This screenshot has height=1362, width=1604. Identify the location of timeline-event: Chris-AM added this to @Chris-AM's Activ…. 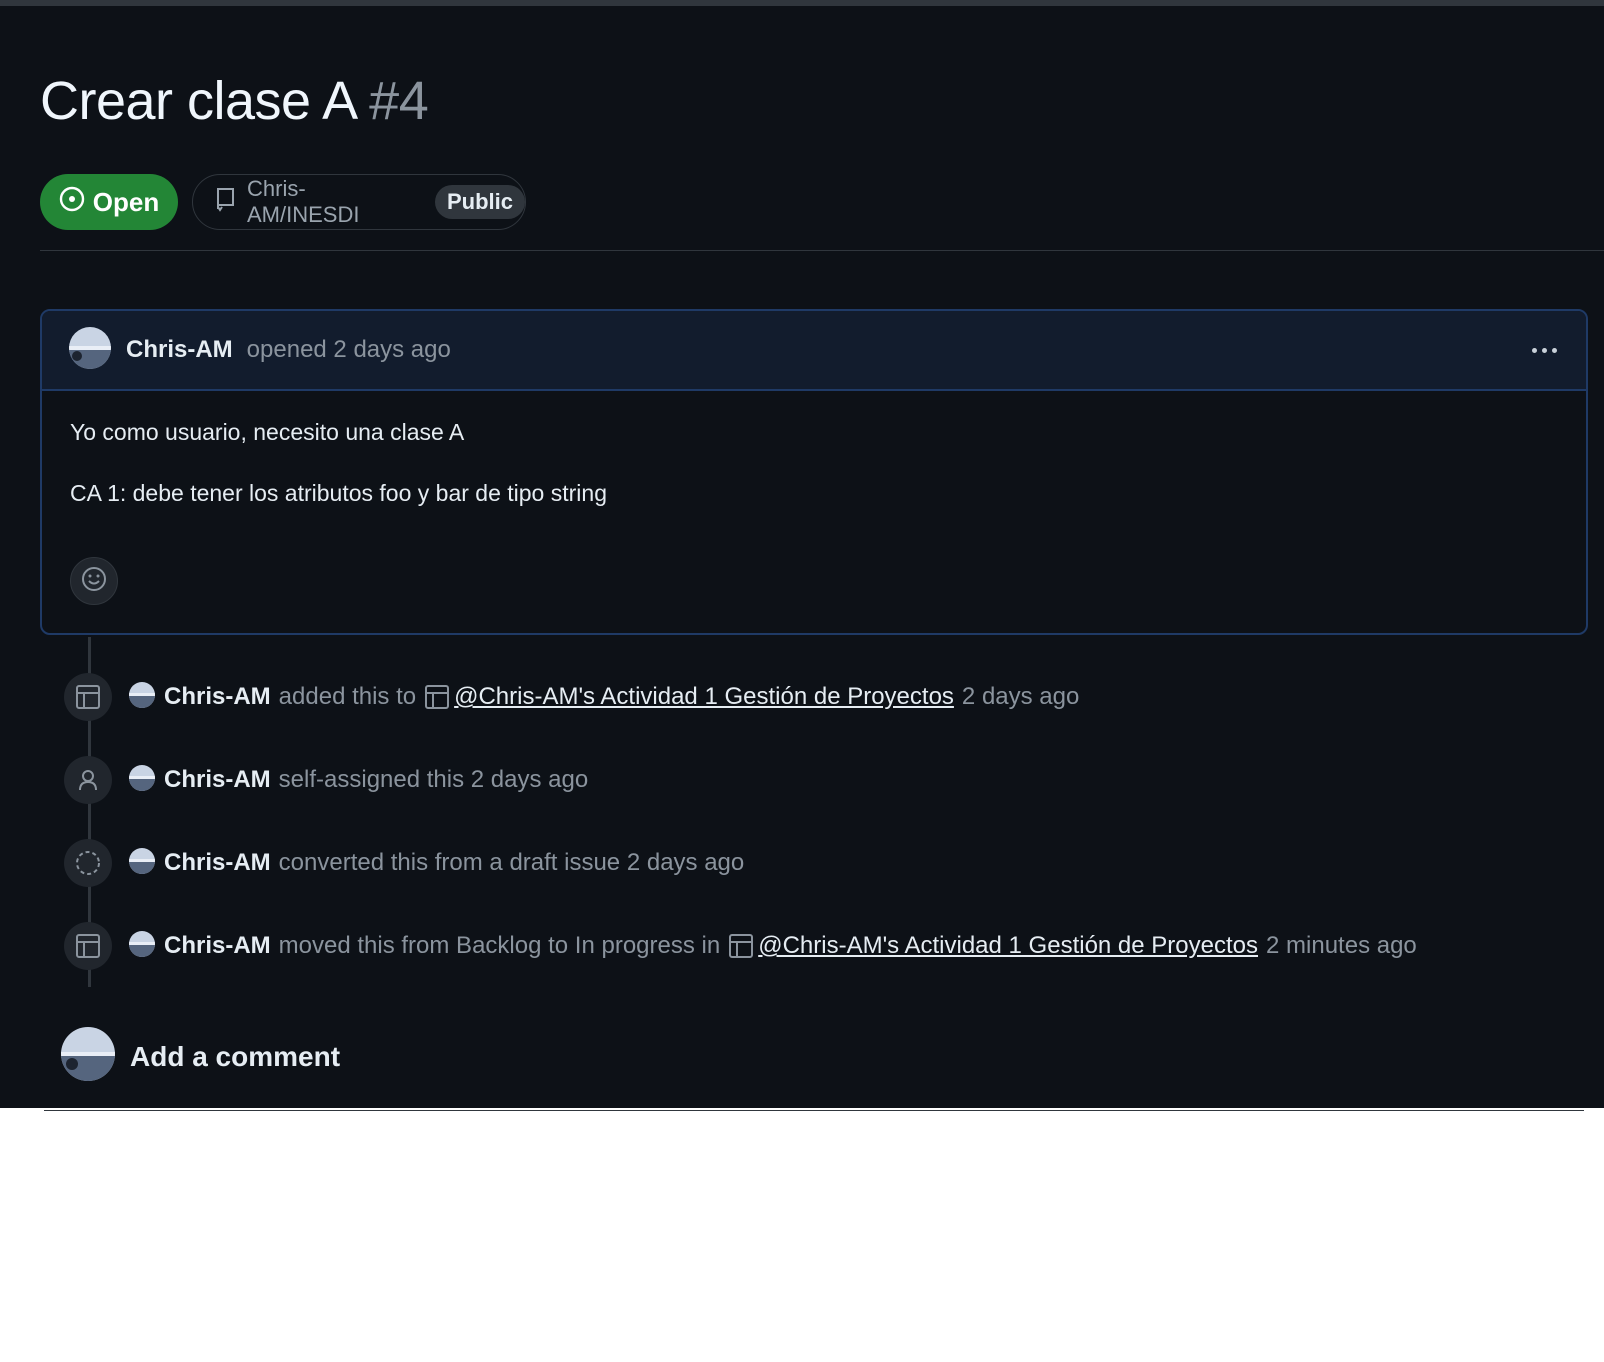
(571, 697).